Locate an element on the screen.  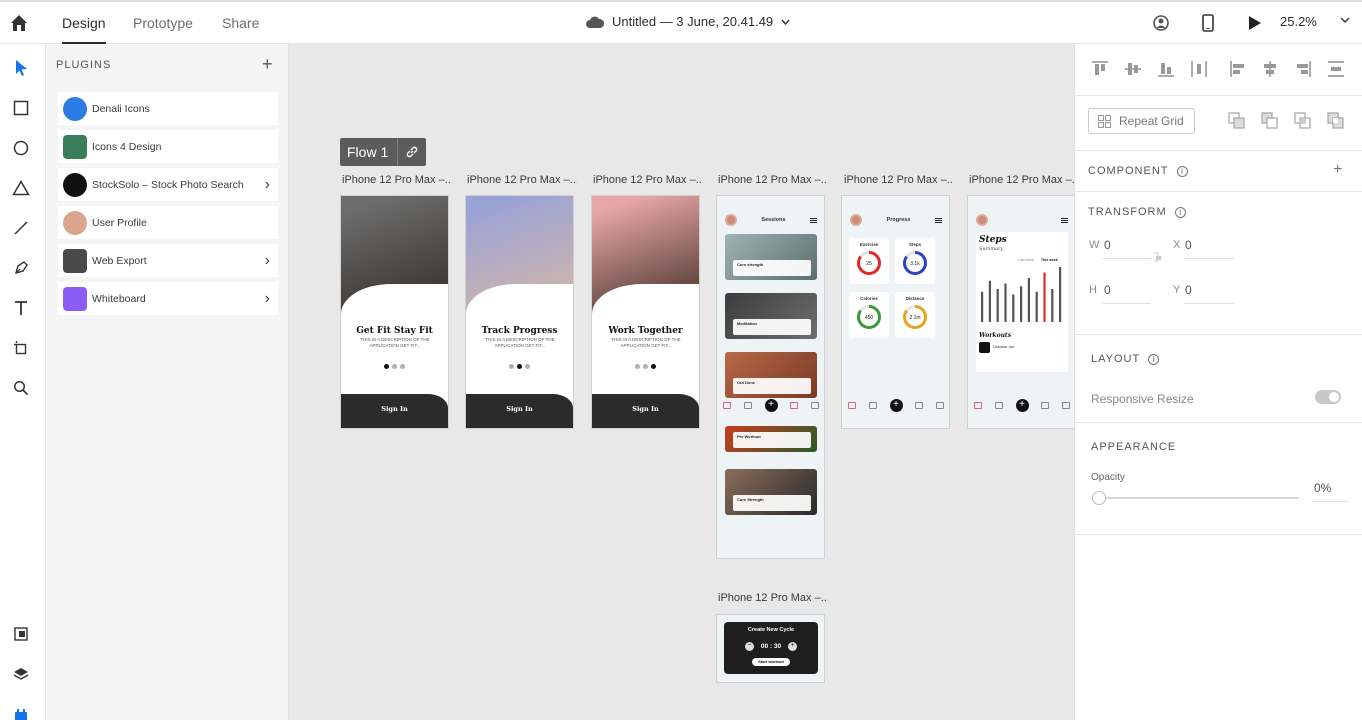
play-icon is located at coordinates (1254, 23).